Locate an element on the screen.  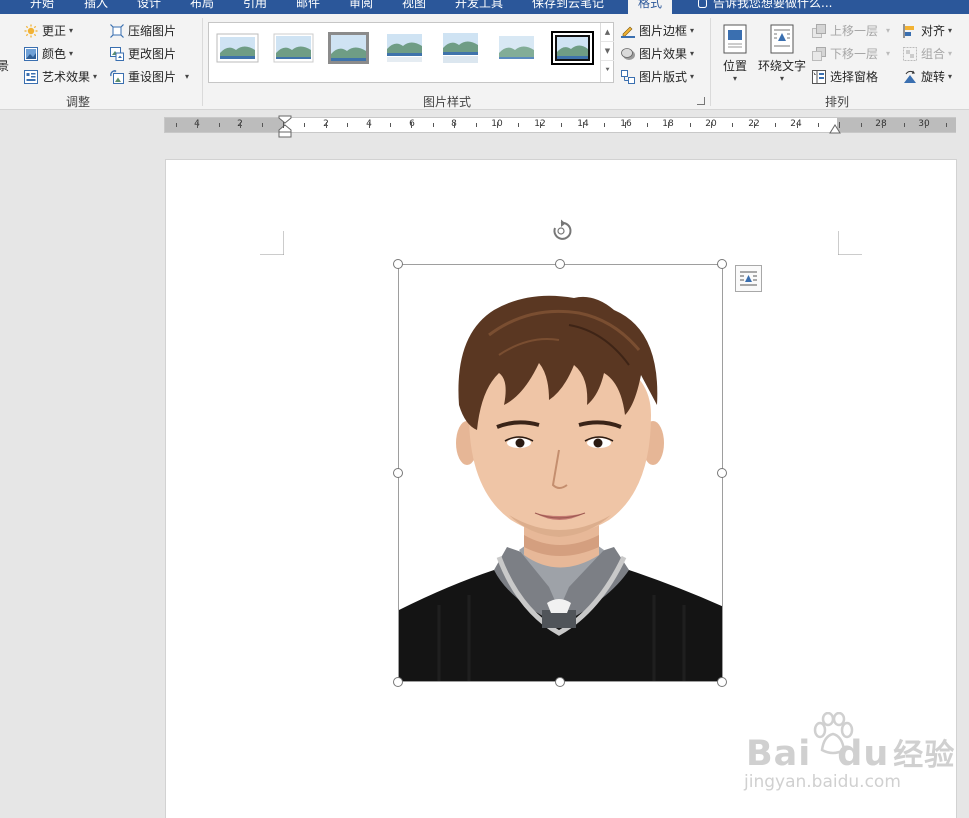
compress-pictures-button: 压缩图片 is located at coordinates (143, 31).